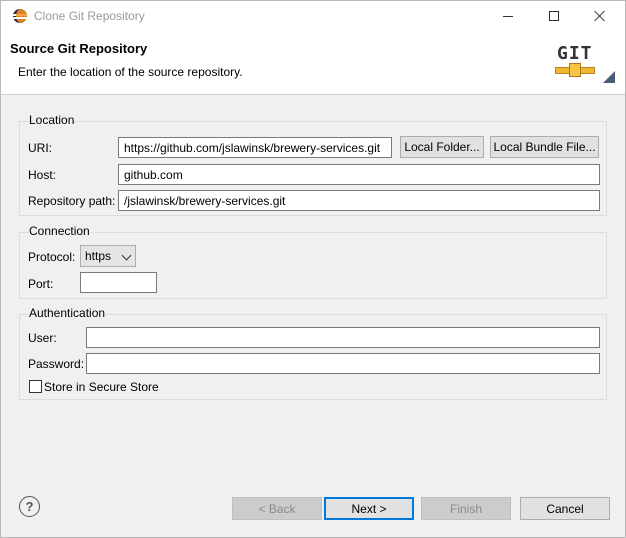  What do you see at coordinates (313, 261) in the screenshot?
I see `connection-group: Connection Protocol: https Port:` at bounding box center [313, 261].